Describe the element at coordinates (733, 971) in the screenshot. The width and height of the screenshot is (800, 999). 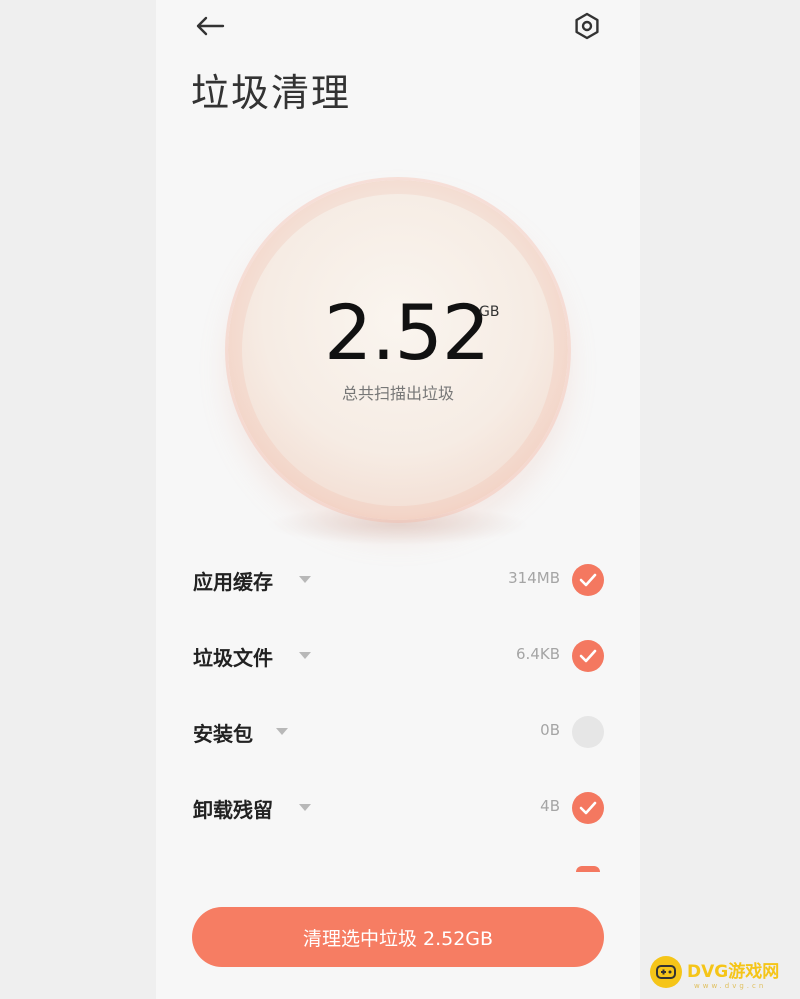
I see `watermark-text: DVG游戏网` at that location.